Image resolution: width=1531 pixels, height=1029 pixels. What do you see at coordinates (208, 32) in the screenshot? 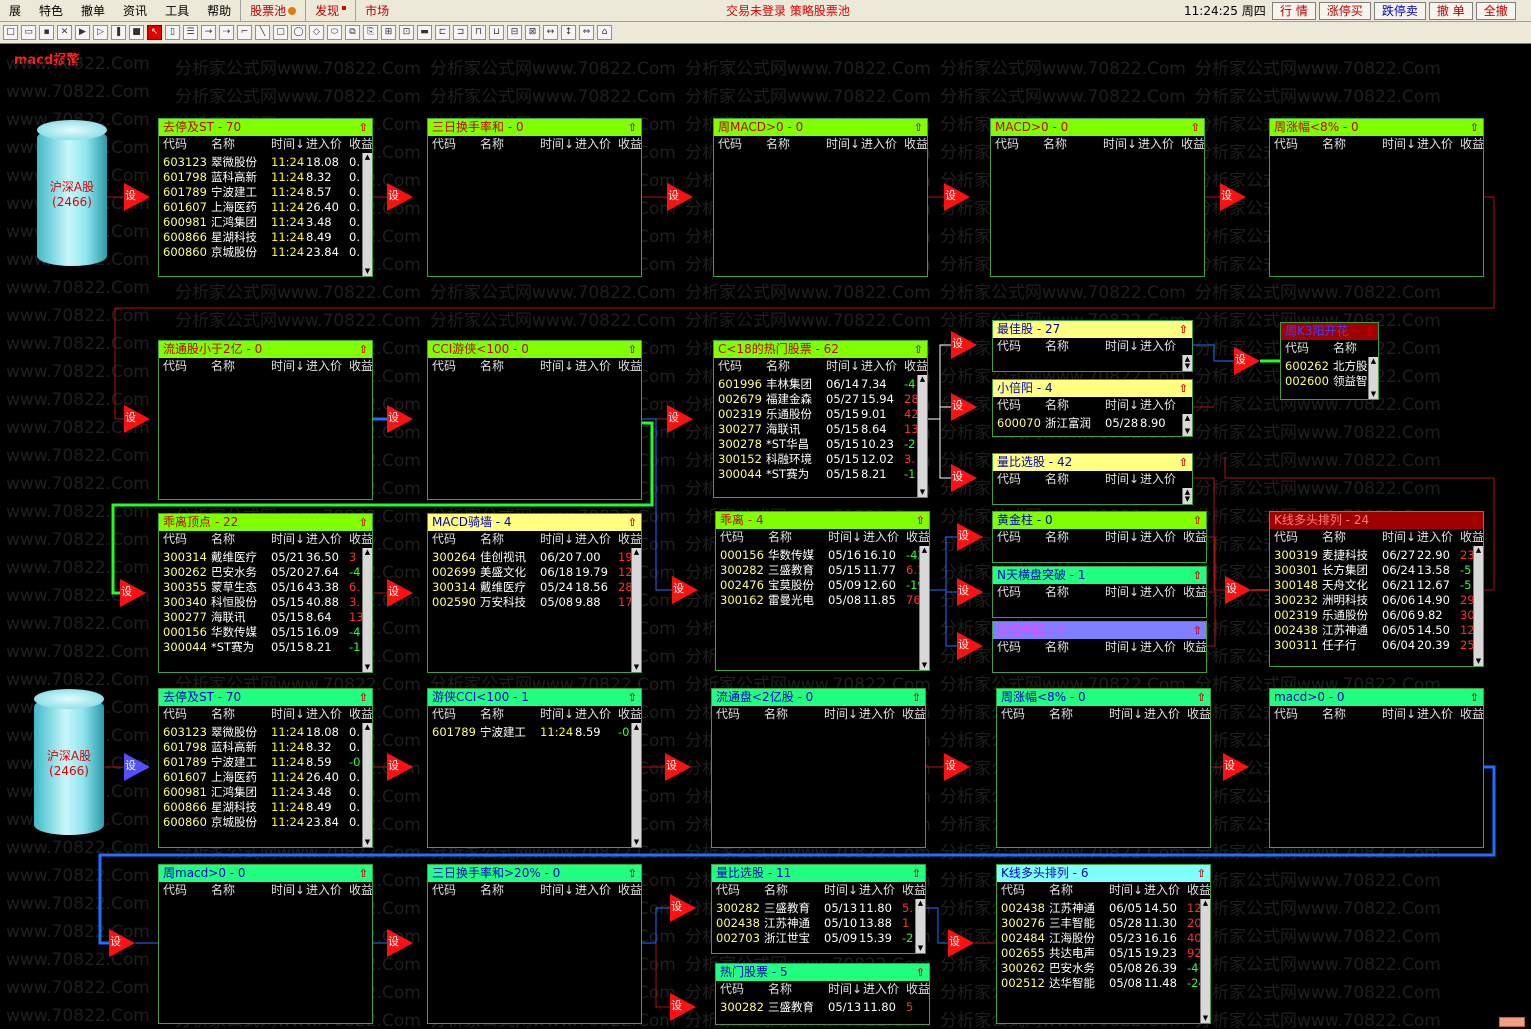
I see `arrow-tool-icon: →` at bounding box center [208, 32].